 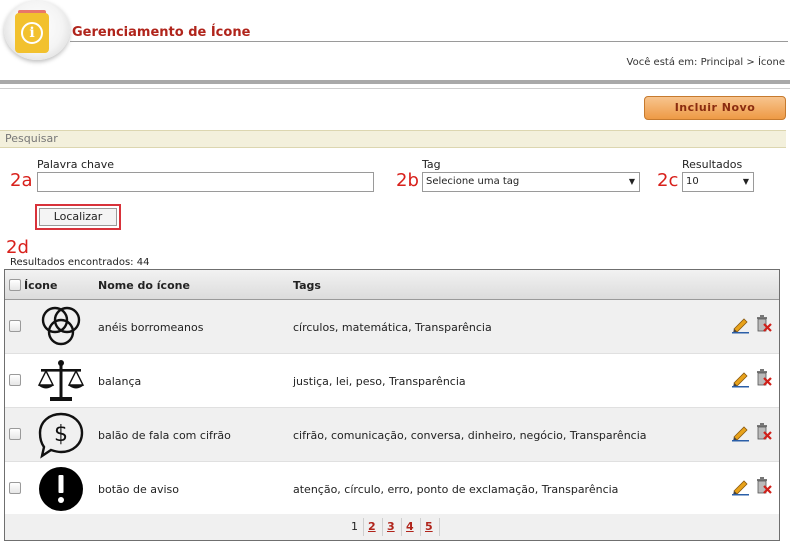 What do you see at coordinates (395, 88) in the screenshot?
I see `header-divider-thin` at bounding box center [395, 88].